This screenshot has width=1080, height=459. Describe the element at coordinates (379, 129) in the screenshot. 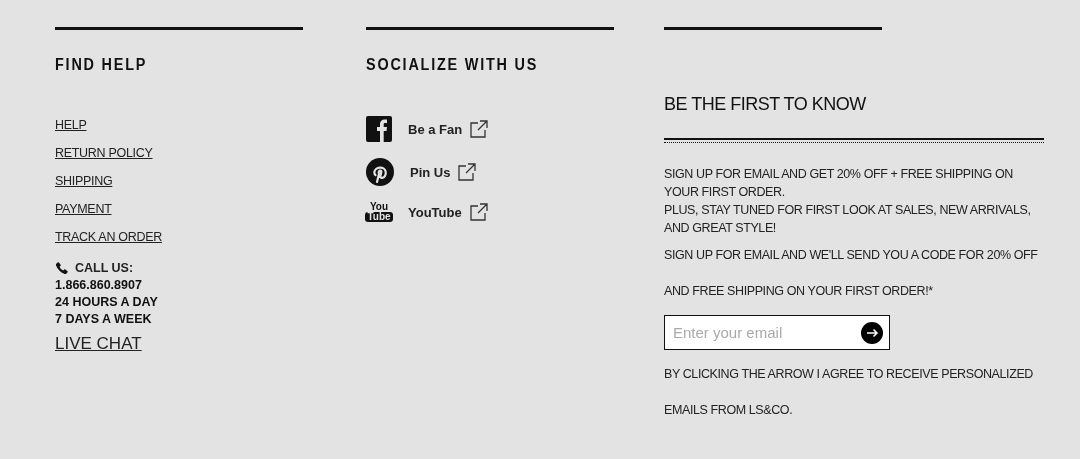

I see `facebook-icon` at that location.